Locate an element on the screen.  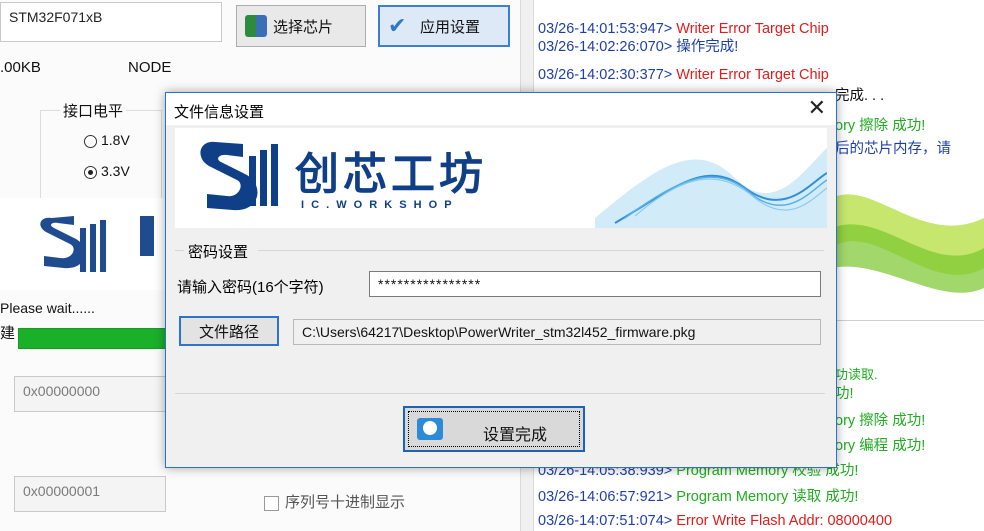
checkmark-icon: ✔ is located at coordinates (397, 25).